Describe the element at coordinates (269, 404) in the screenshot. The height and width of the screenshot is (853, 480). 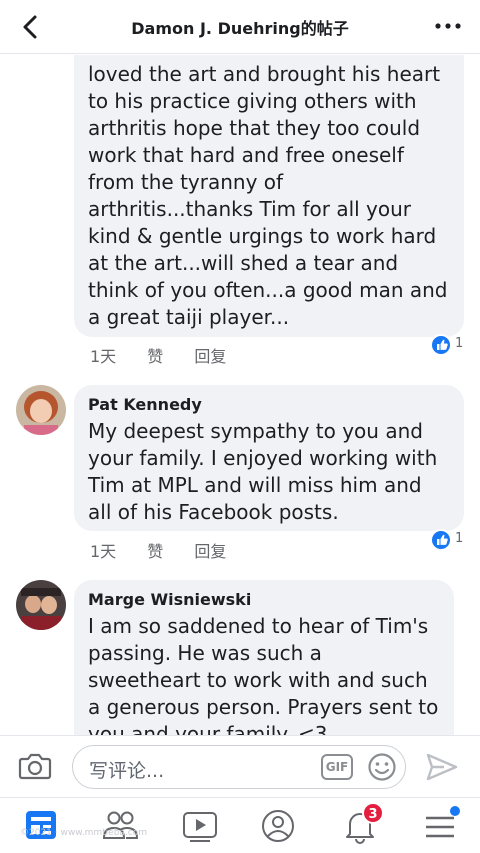
I see `commenter-name: Pat Kennedy` at that location.